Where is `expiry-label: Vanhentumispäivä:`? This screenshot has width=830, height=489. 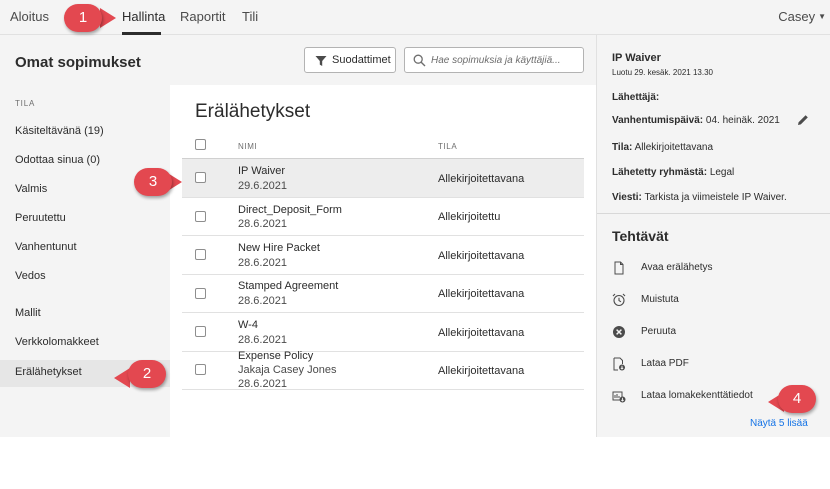 expiry-label: Vanhentumispäivä: is located at coordinates (658, 120).